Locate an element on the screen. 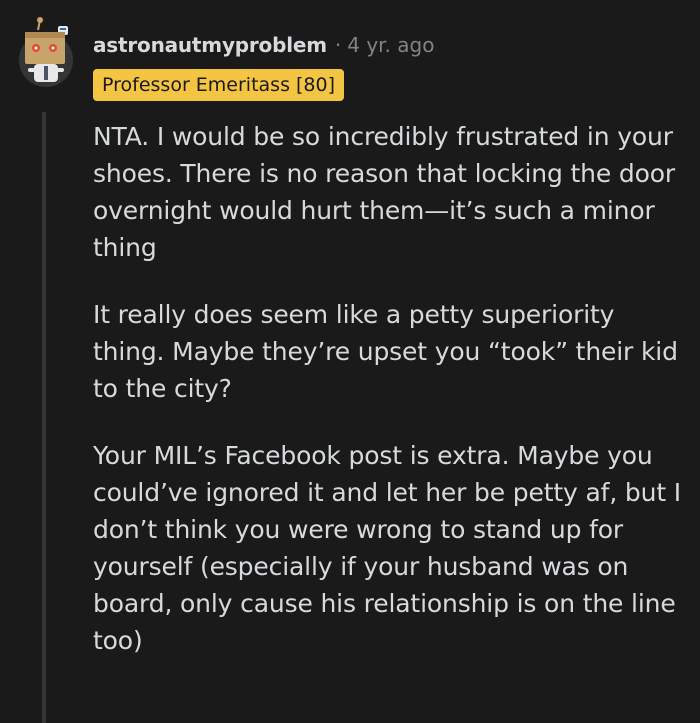 This screenshot has width=700, height=723. comment-header: astronautmyproblem · 4 yr. ago is located at coordinates (263, 45).